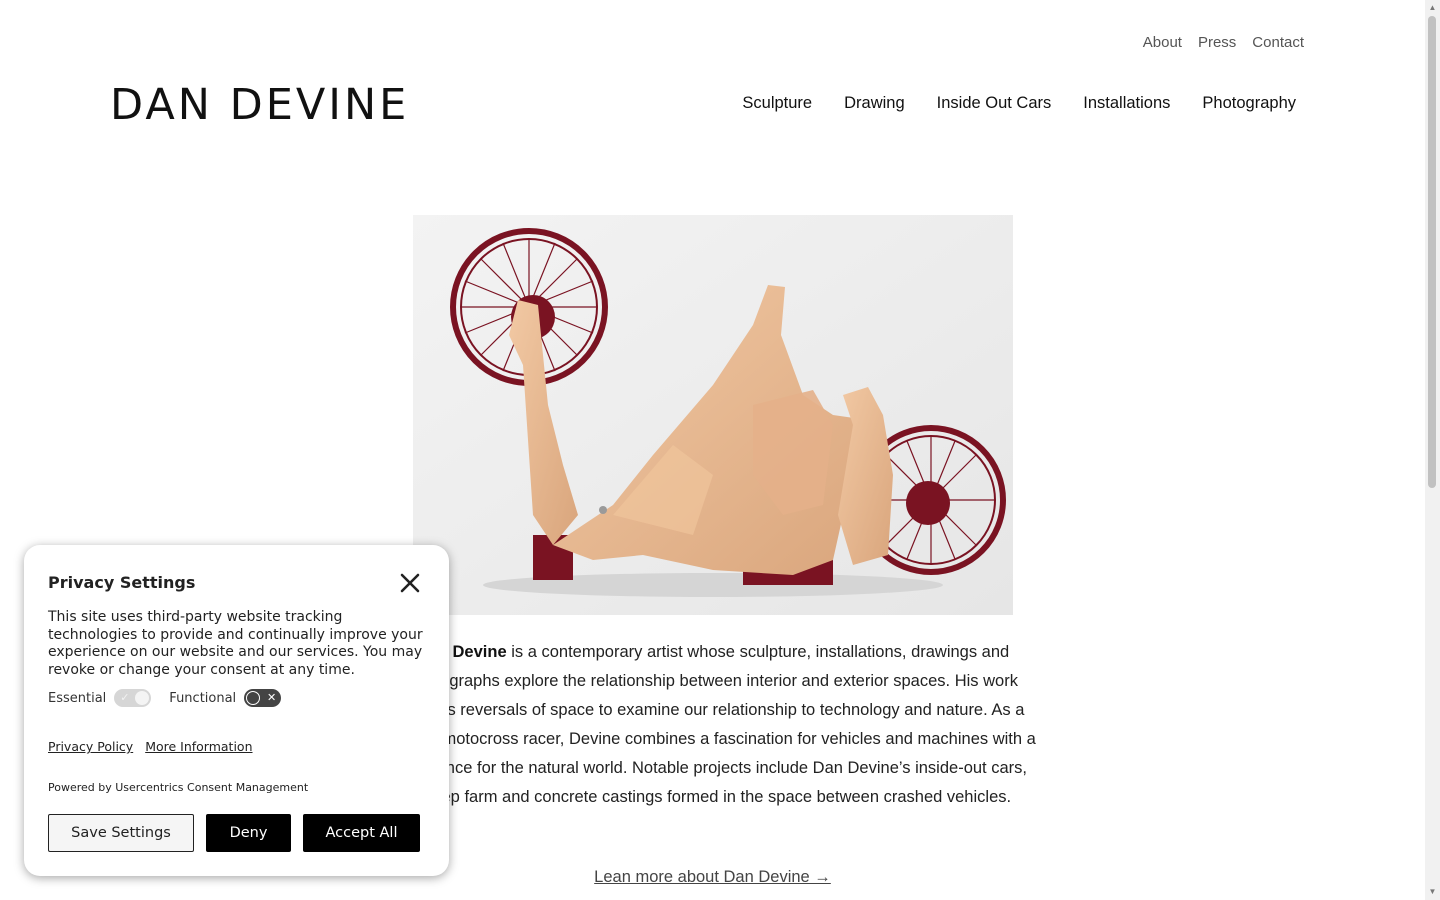 The width and height of the screenshot is (1440, 900). What do you see at coordinates (1432, 892) in the screenshot?
I see `scroll-down-icon: ▼` at bounding box center [1432, 892].